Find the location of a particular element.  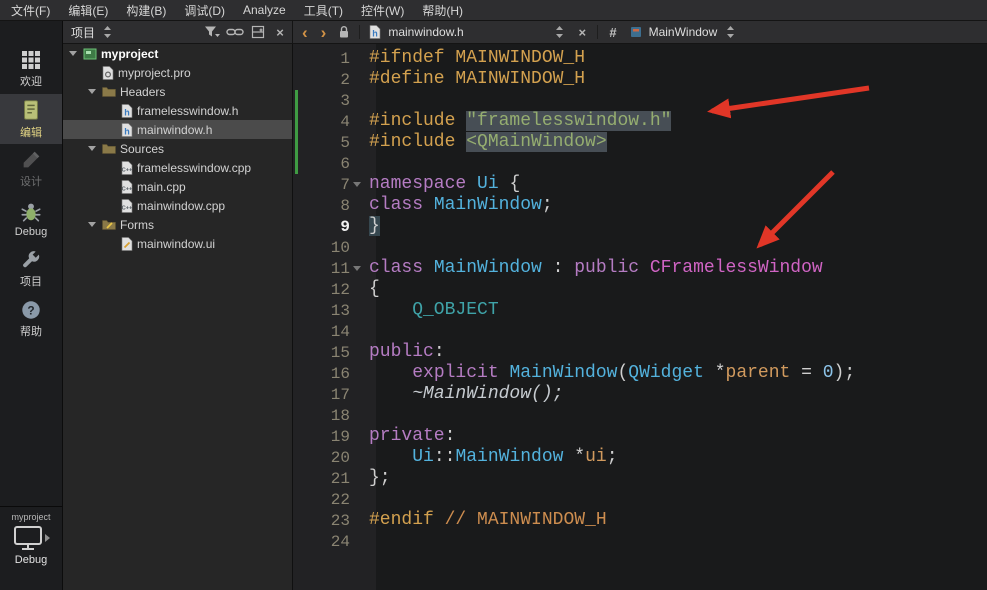

tree-item-sources: Sources is located at coordinates (177, 148).